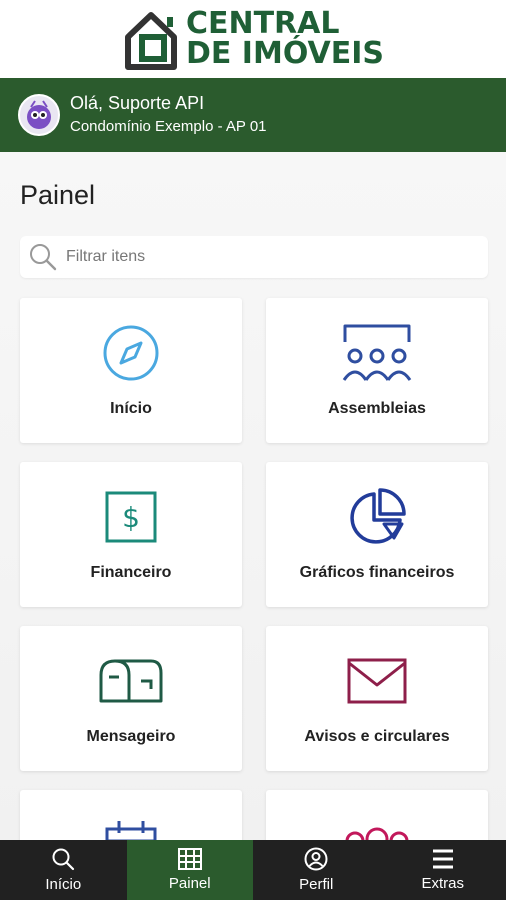 The width and height of the screenshot is (506, 900). What do you see at coordinates (58, 195) in the screenshot?
I see `page-title: Painel` at bounding box center [58, 195].